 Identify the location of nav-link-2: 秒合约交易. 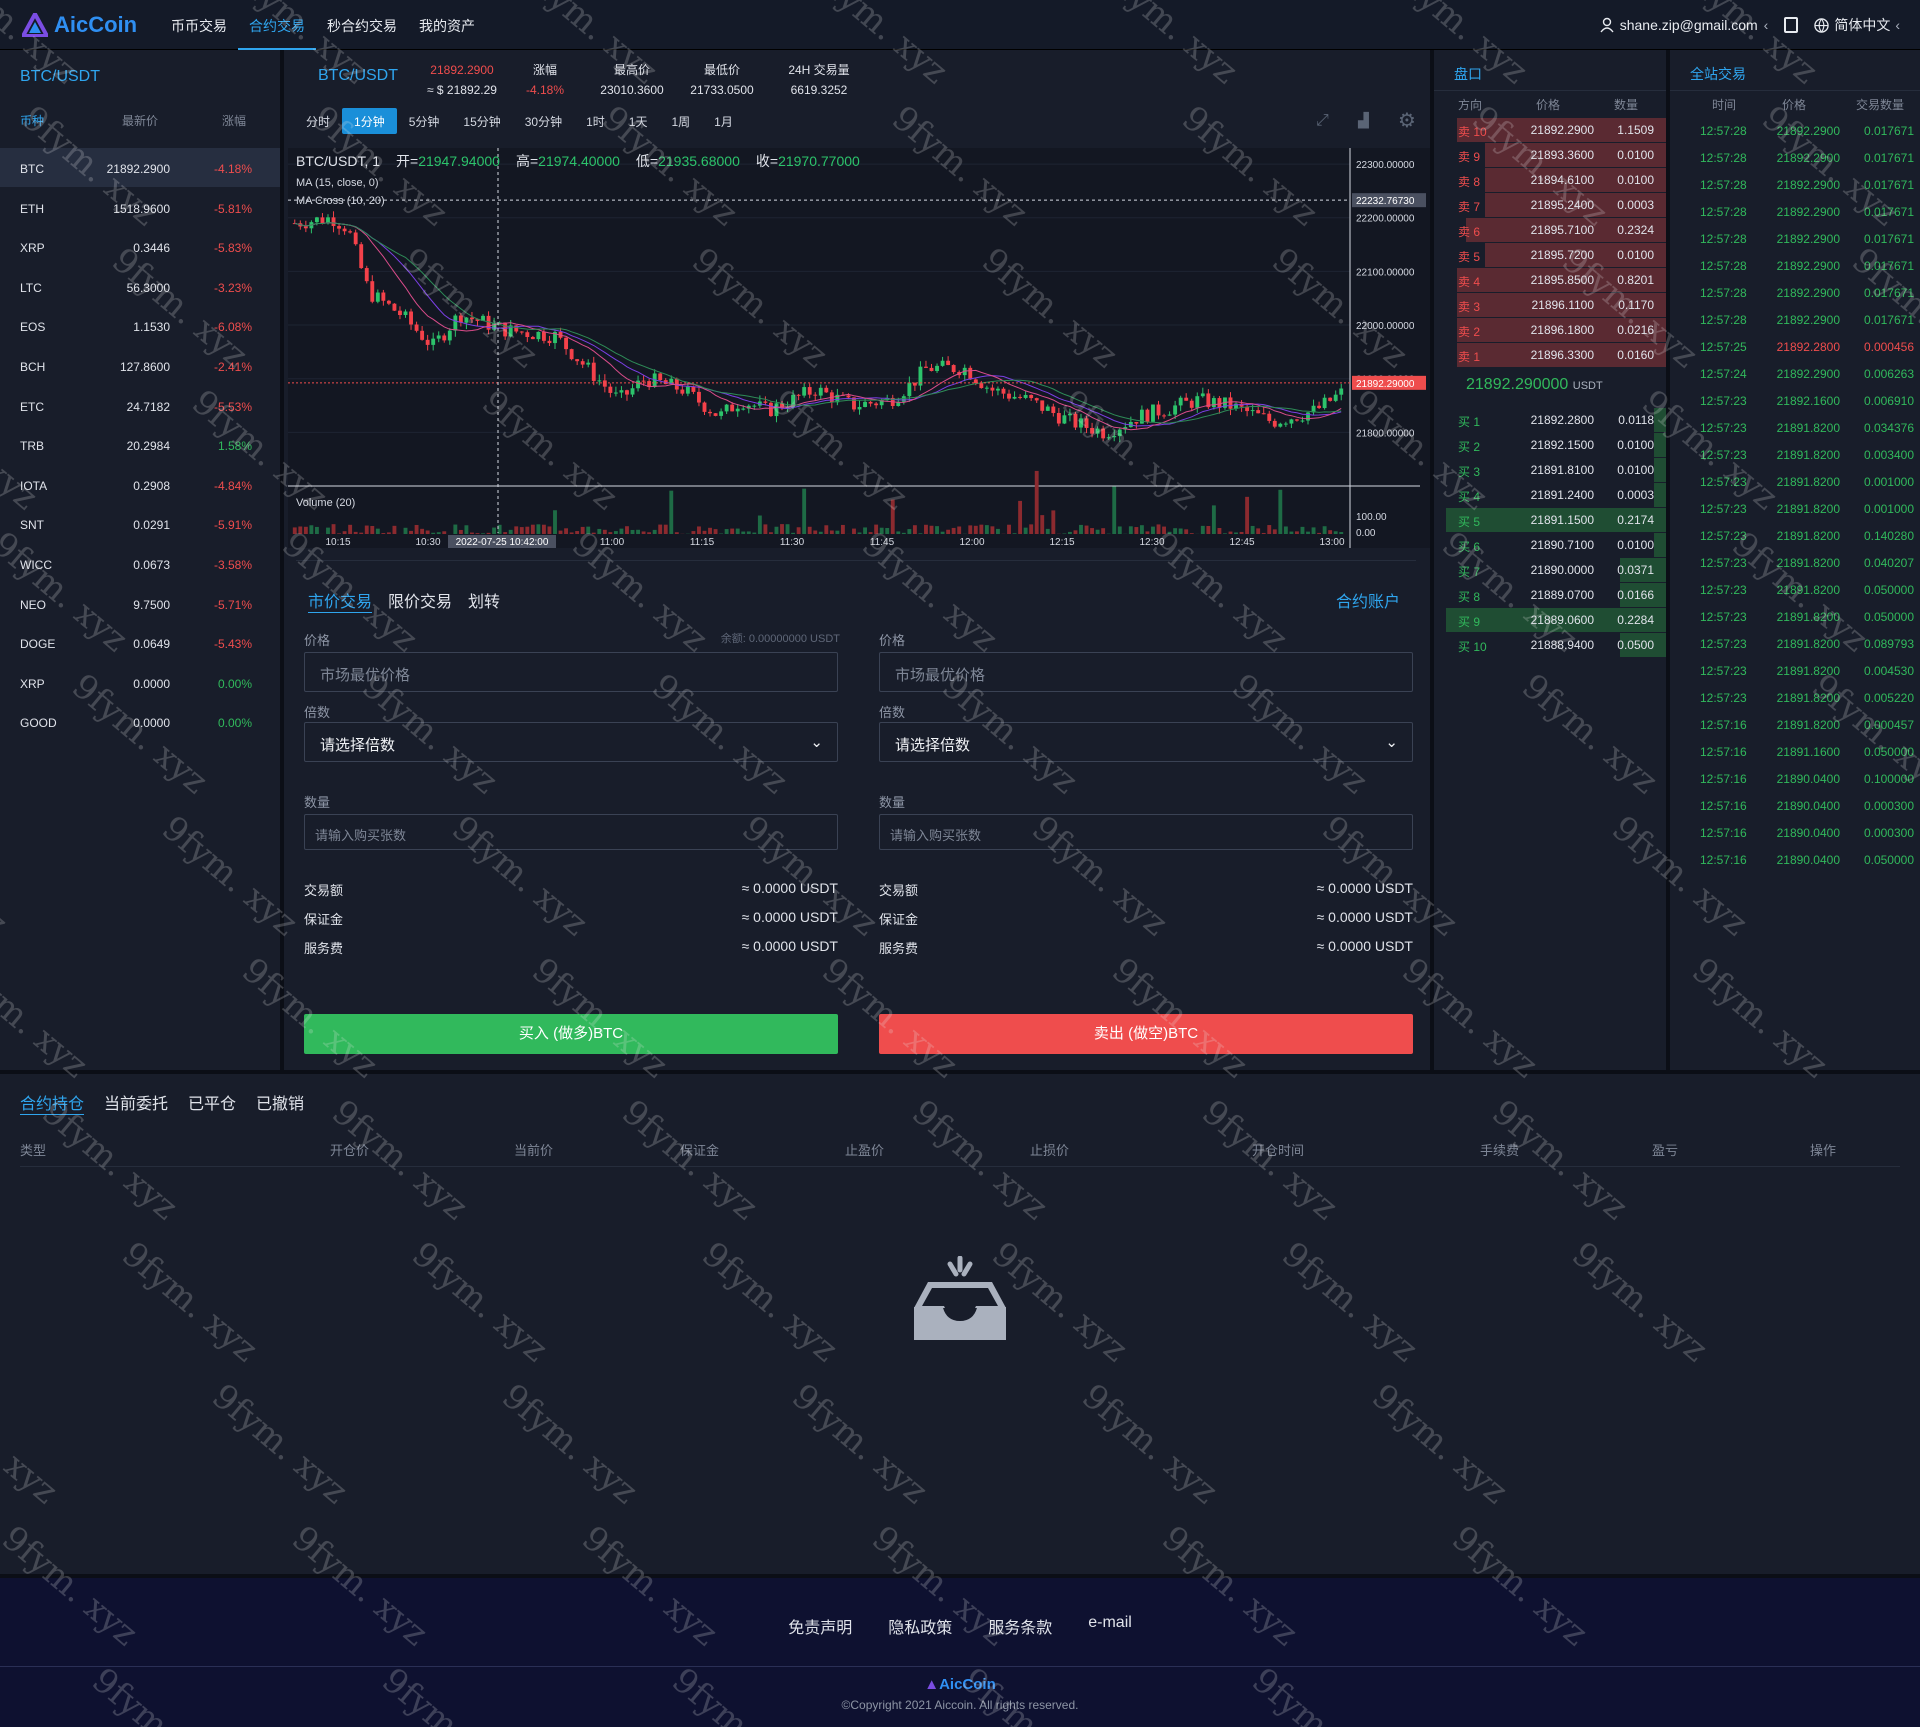
(362, 25).